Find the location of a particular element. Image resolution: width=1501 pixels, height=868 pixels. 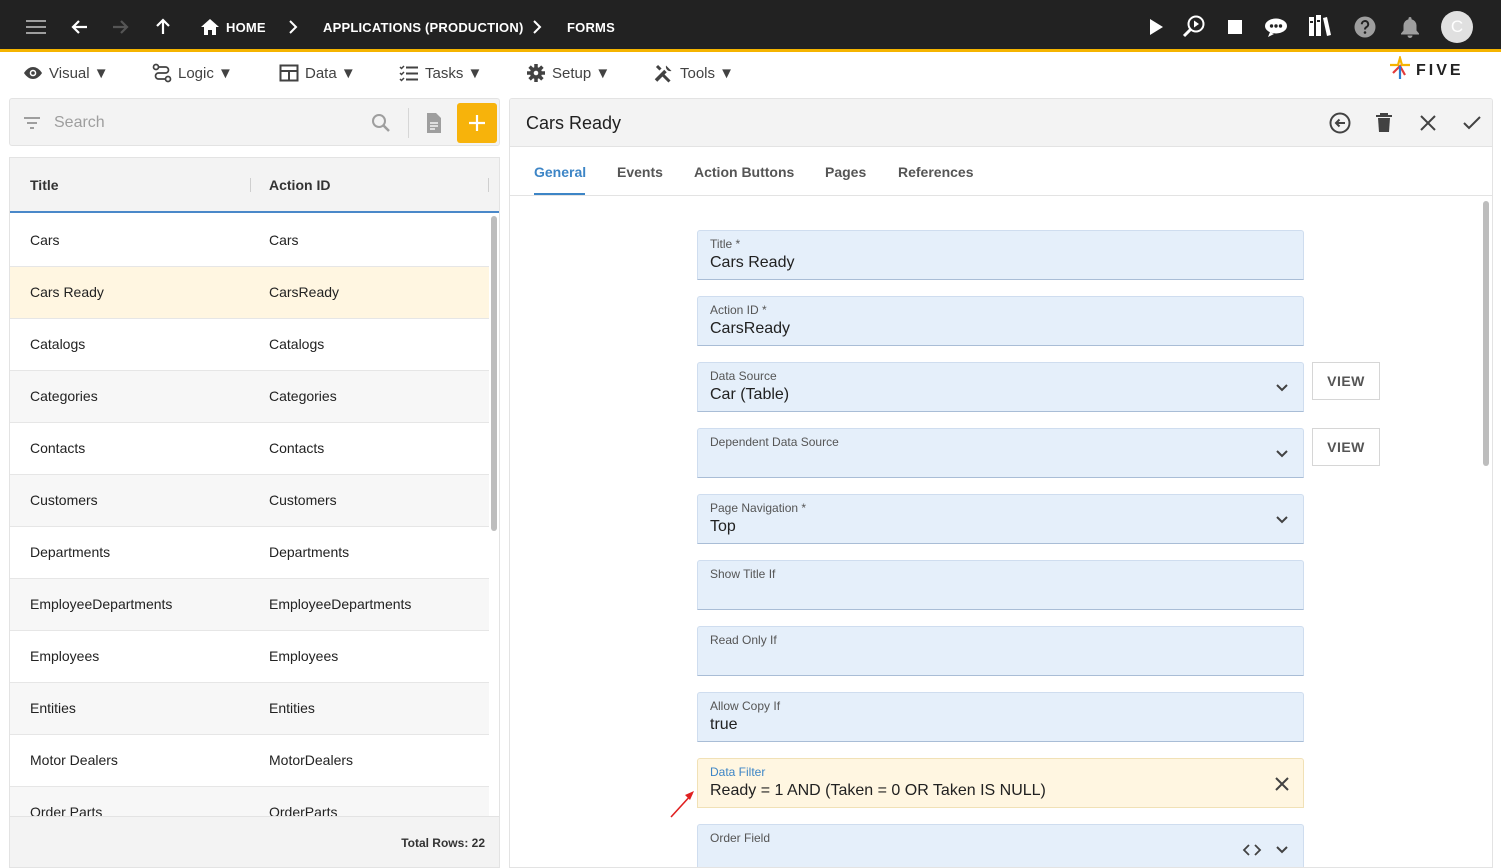

breadcrumb-applications: APPLICATIONS (PRODUCTION) is located at coordinates (423, 27).